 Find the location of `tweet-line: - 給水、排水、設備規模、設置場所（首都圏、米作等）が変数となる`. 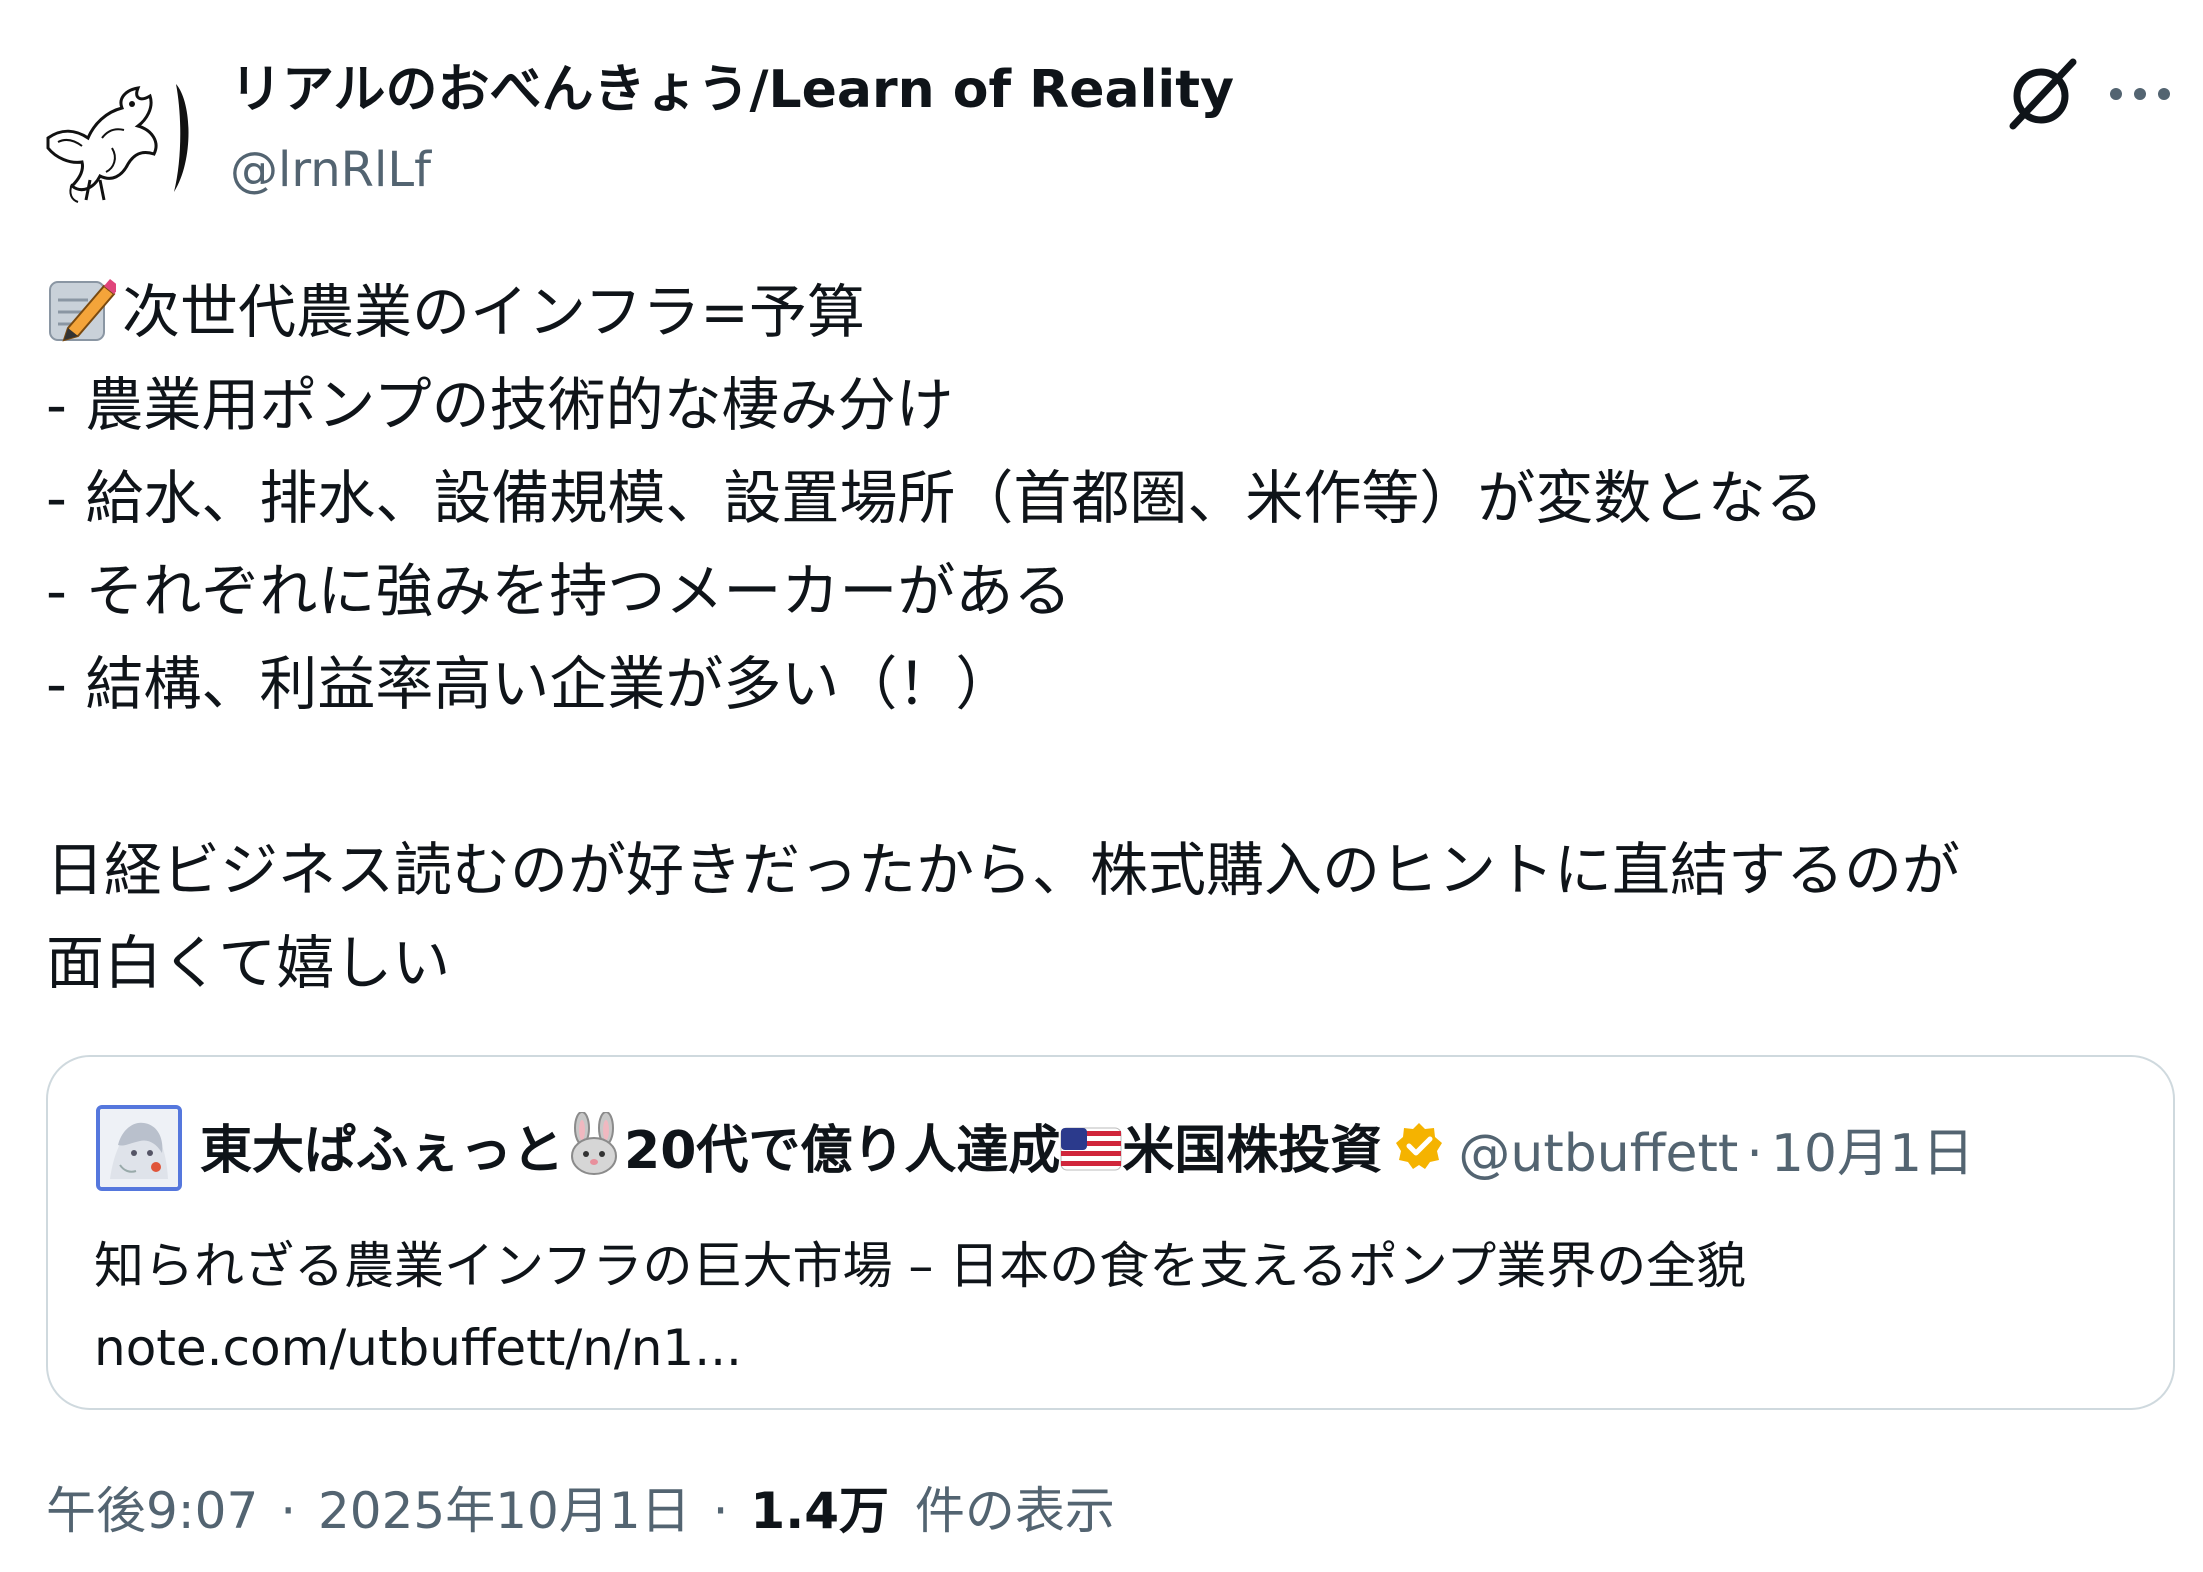

tweet-line: - 給水、排水、設備規模、設置場所（首都圏、米作等）が変数となる is located at coordinates (935, 498).